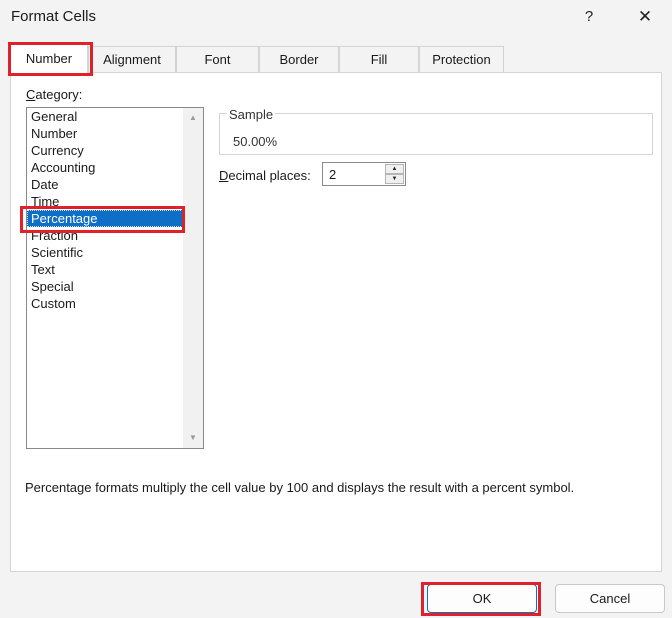  I want to click on tab-font: Font, so click(217, 59).